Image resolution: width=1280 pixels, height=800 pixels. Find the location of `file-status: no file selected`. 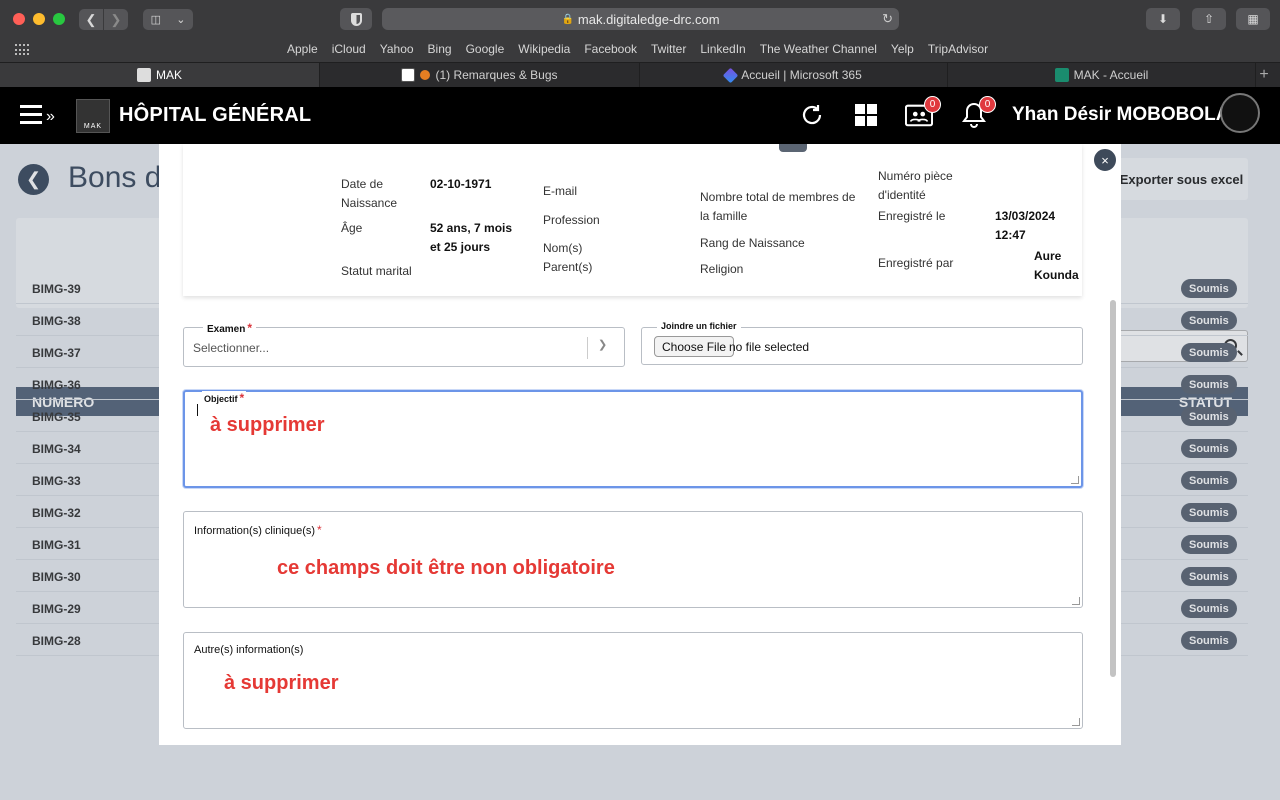

file-status: no file selected is located at coordinates (769, 347).